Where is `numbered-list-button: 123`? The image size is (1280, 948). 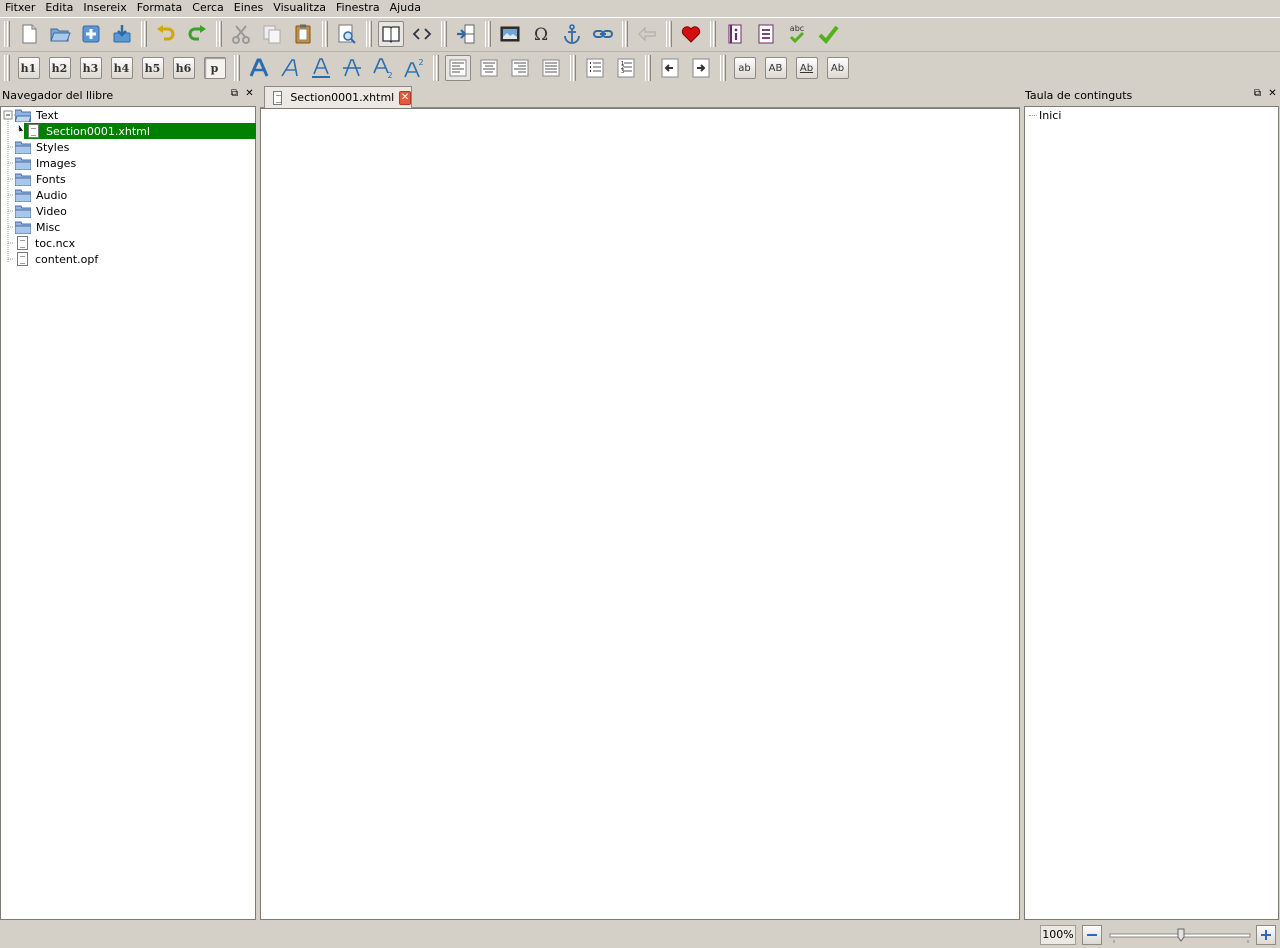
numbered-list-button: 123 is located at coordinates (626, 68).